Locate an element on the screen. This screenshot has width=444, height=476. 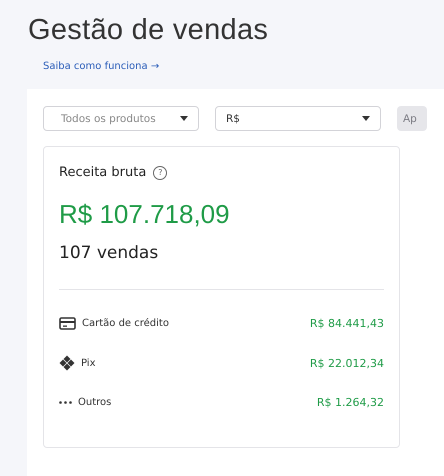
help-icon: ? is located at coordinates (160, 173).